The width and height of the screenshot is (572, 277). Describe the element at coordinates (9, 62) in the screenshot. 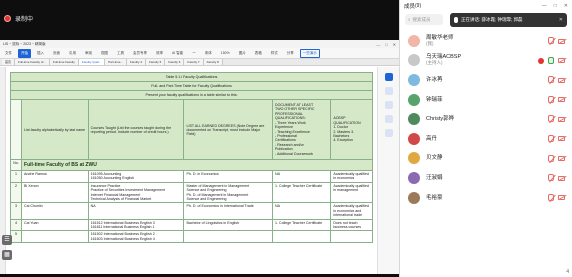

I see `doc-tab: 首页` at that location.